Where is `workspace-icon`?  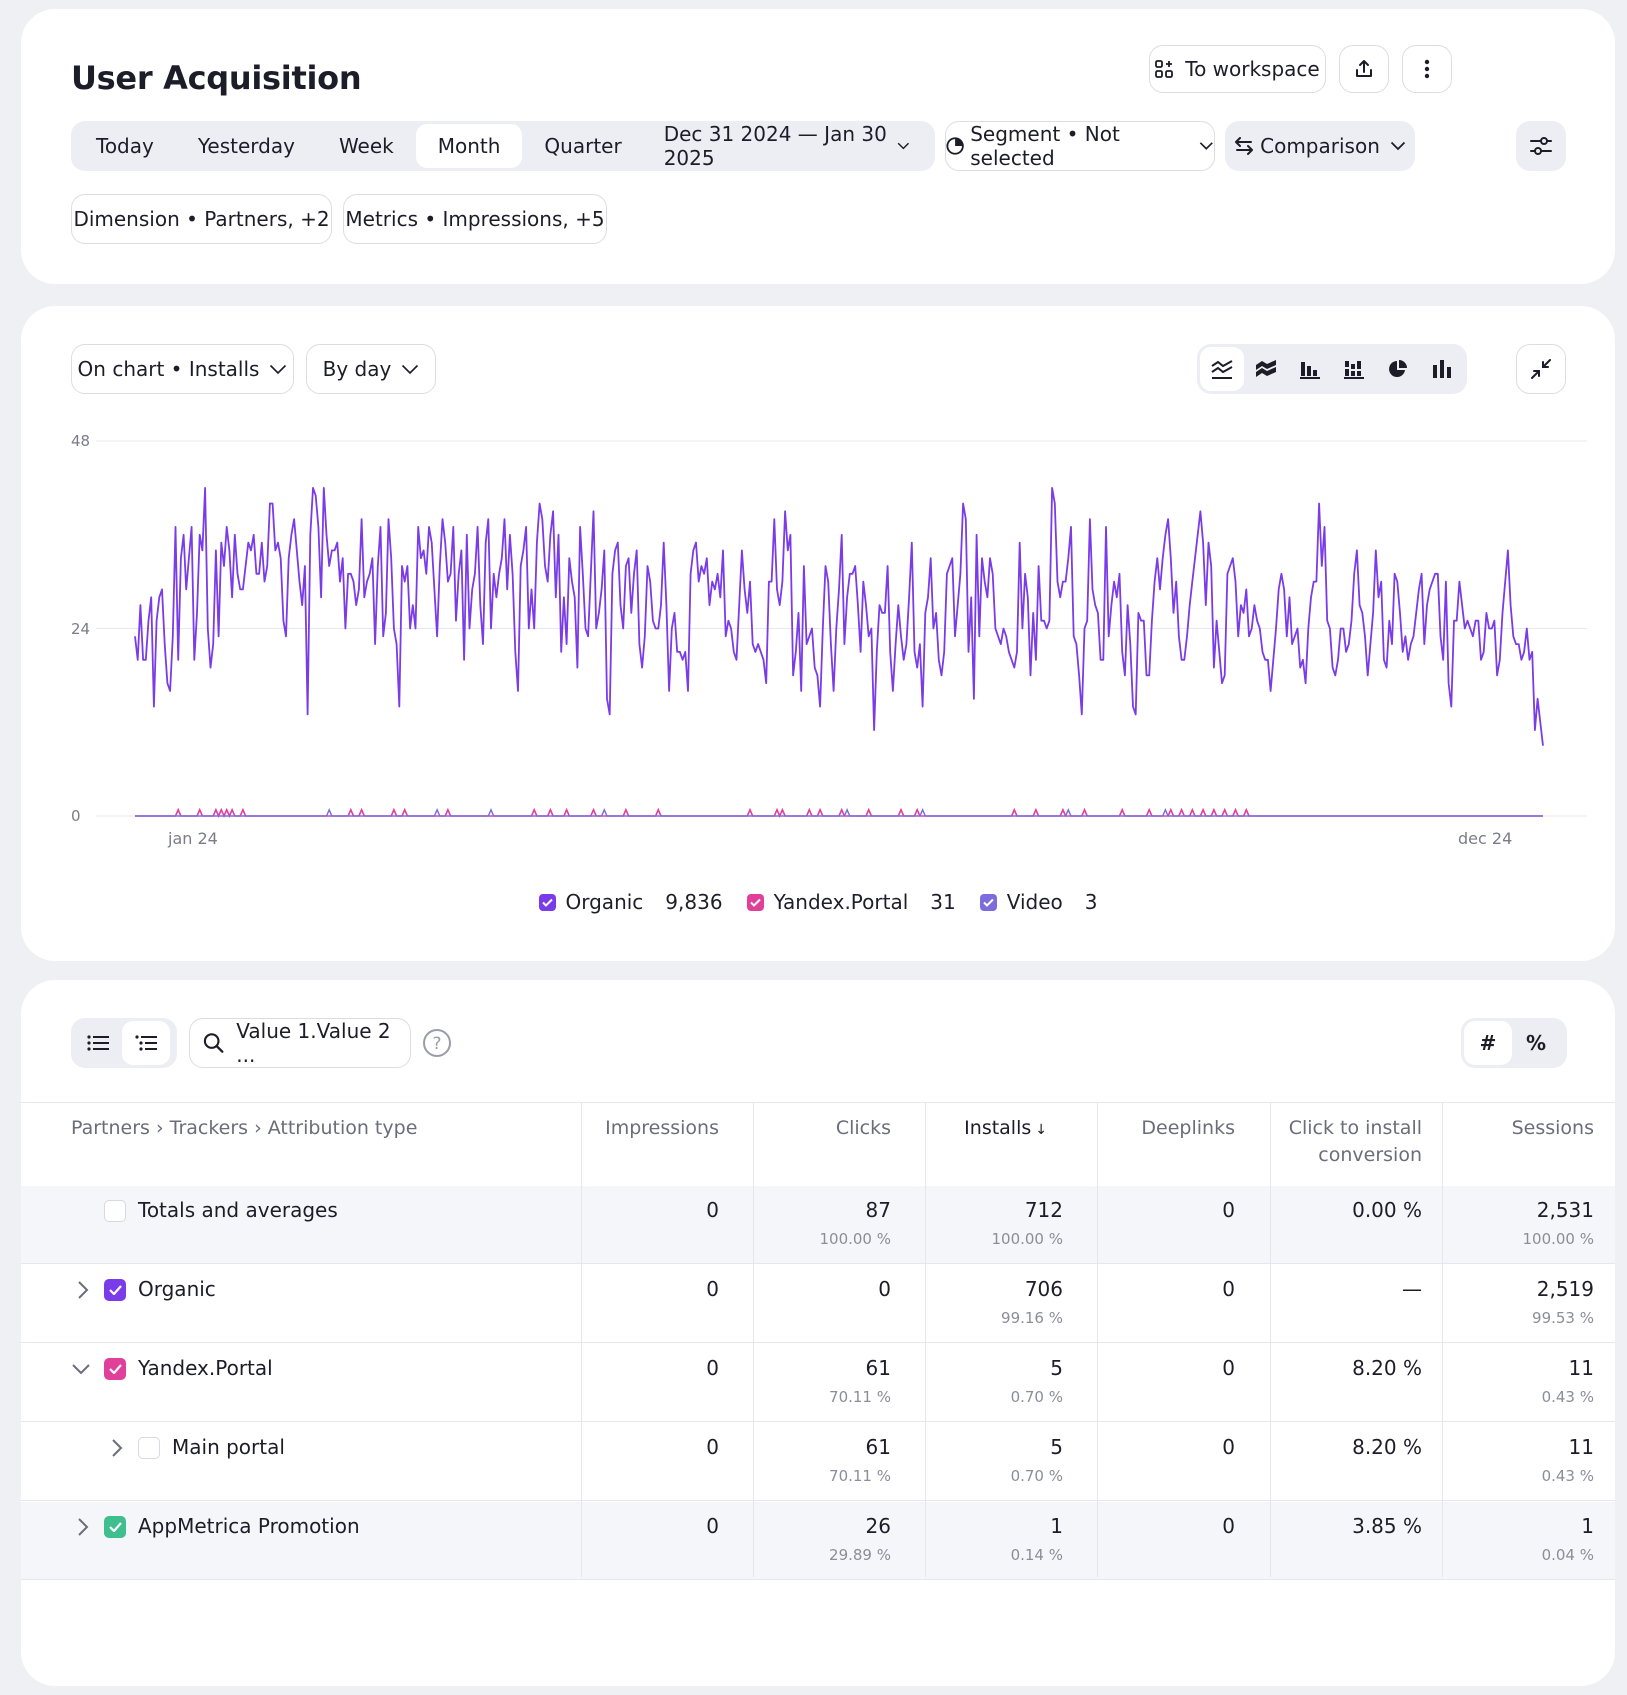 workspace-icon is located at coordinates (1164, 69).